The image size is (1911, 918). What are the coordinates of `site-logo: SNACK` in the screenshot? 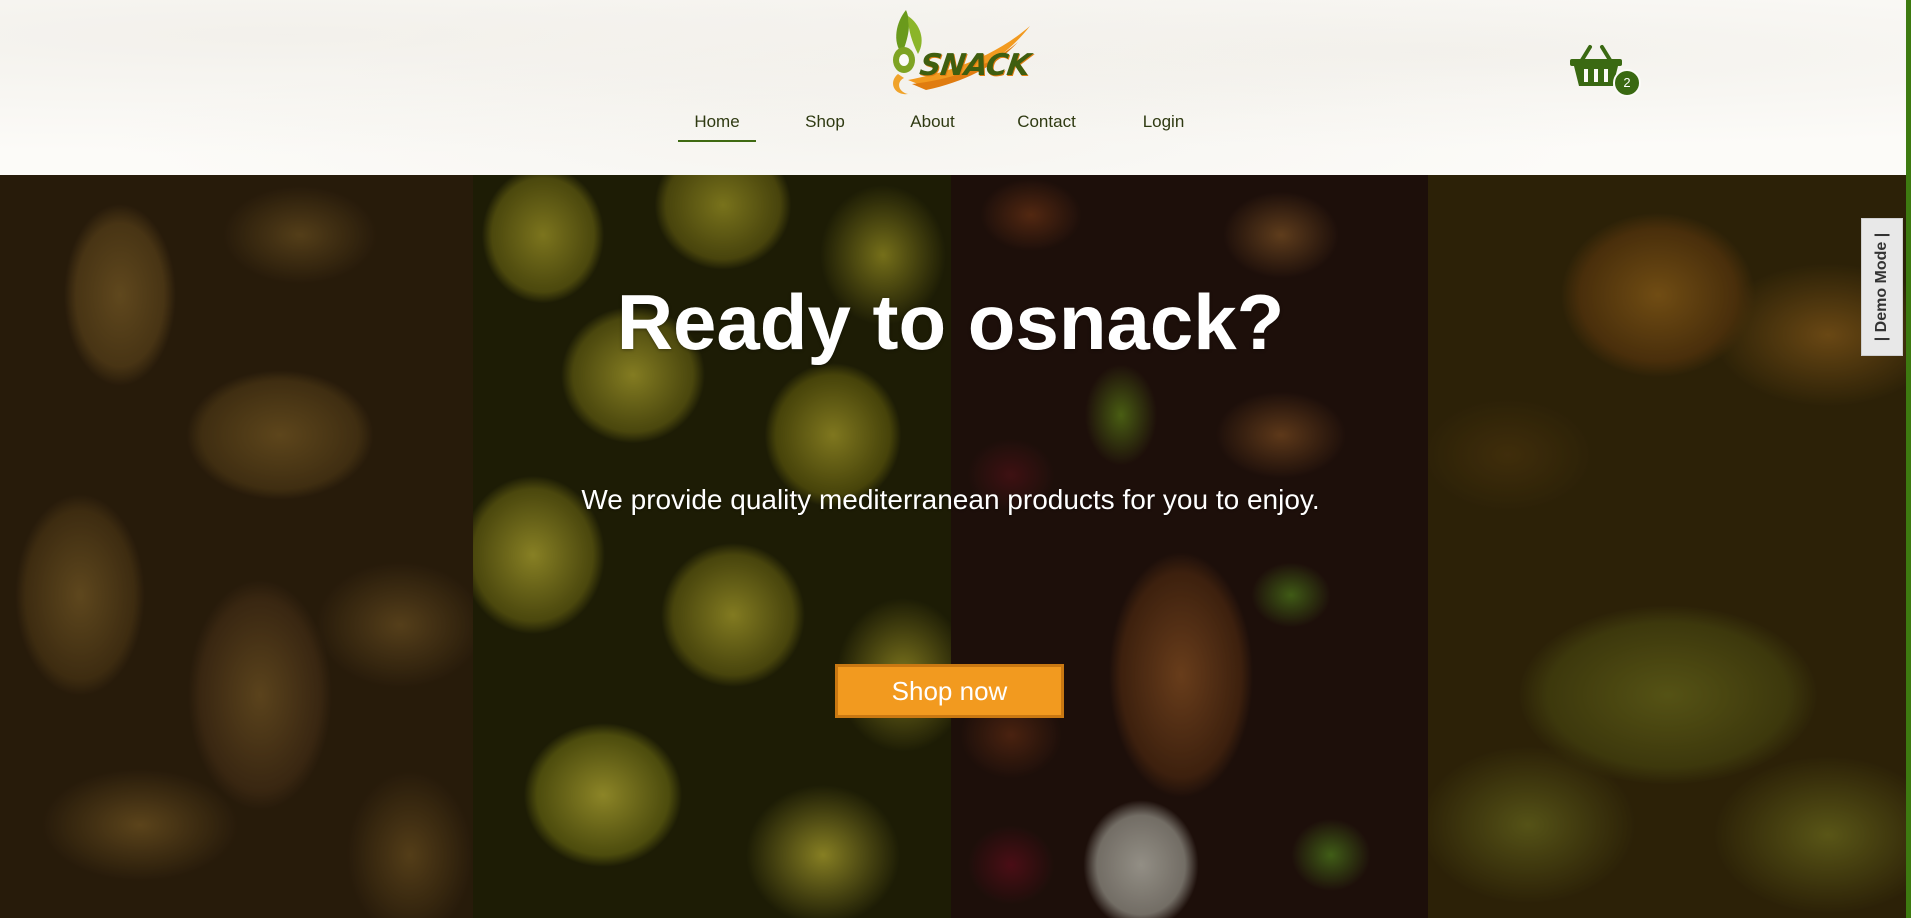 It's located at (950, 52).